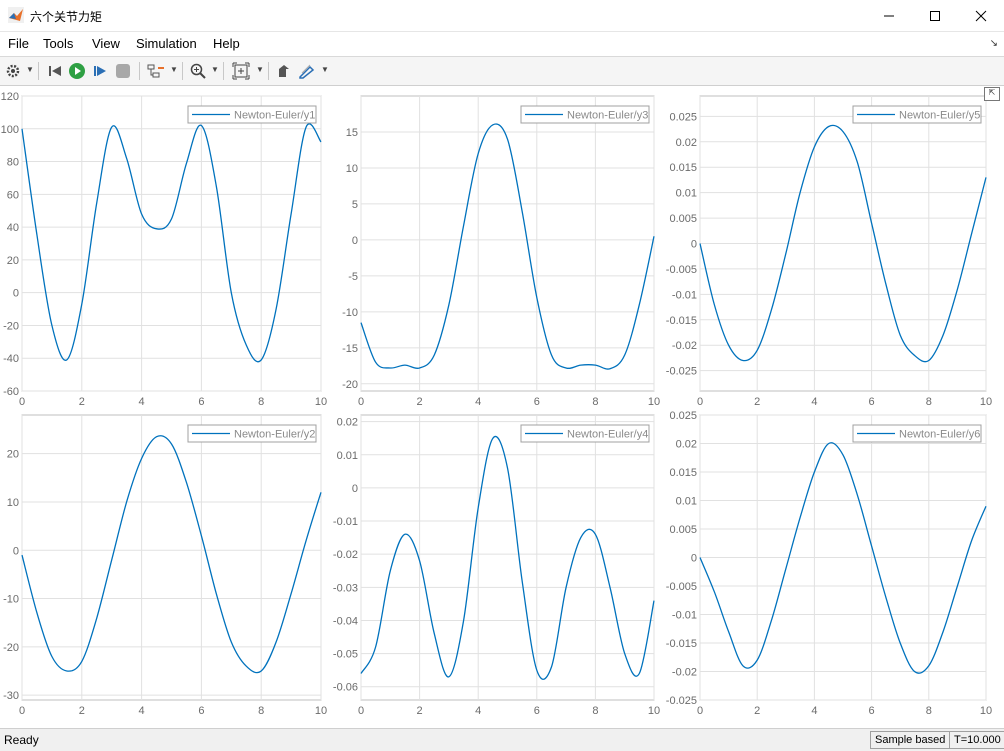  What do you see at coordinates (939, 435) in the screenshot?
I see `legend-label: Newton-Euler/y6` at bounding box center [939, 435].